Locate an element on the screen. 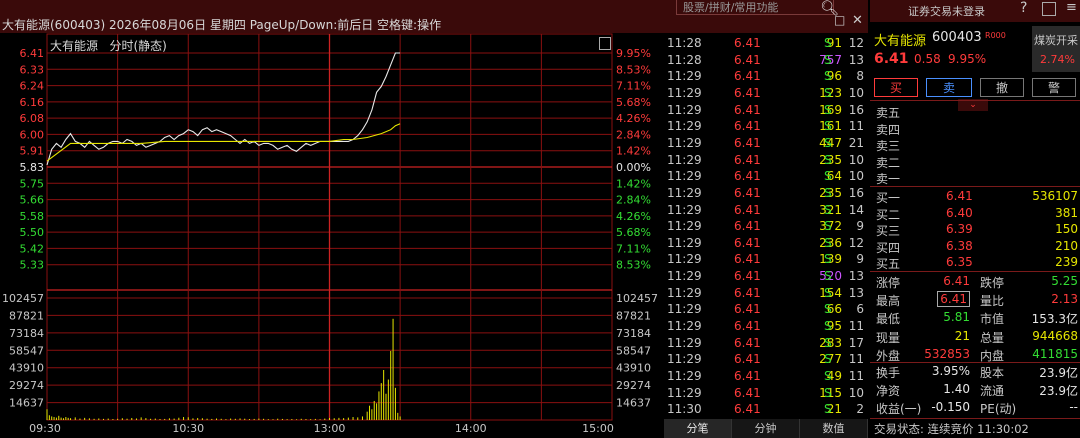 The height and width of the screenshot is (438, 1080). bid-level-label: 买四 is located at coordinates (888, 247).